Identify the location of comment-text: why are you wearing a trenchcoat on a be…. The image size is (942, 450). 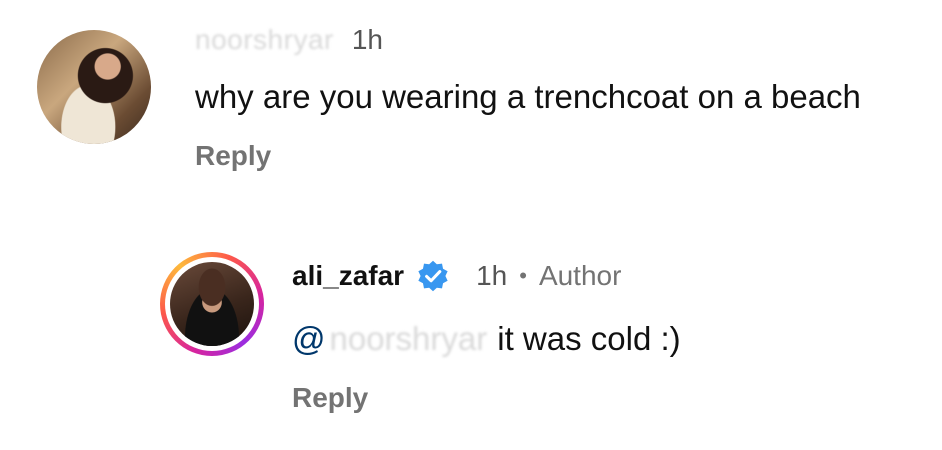
(528, 96).